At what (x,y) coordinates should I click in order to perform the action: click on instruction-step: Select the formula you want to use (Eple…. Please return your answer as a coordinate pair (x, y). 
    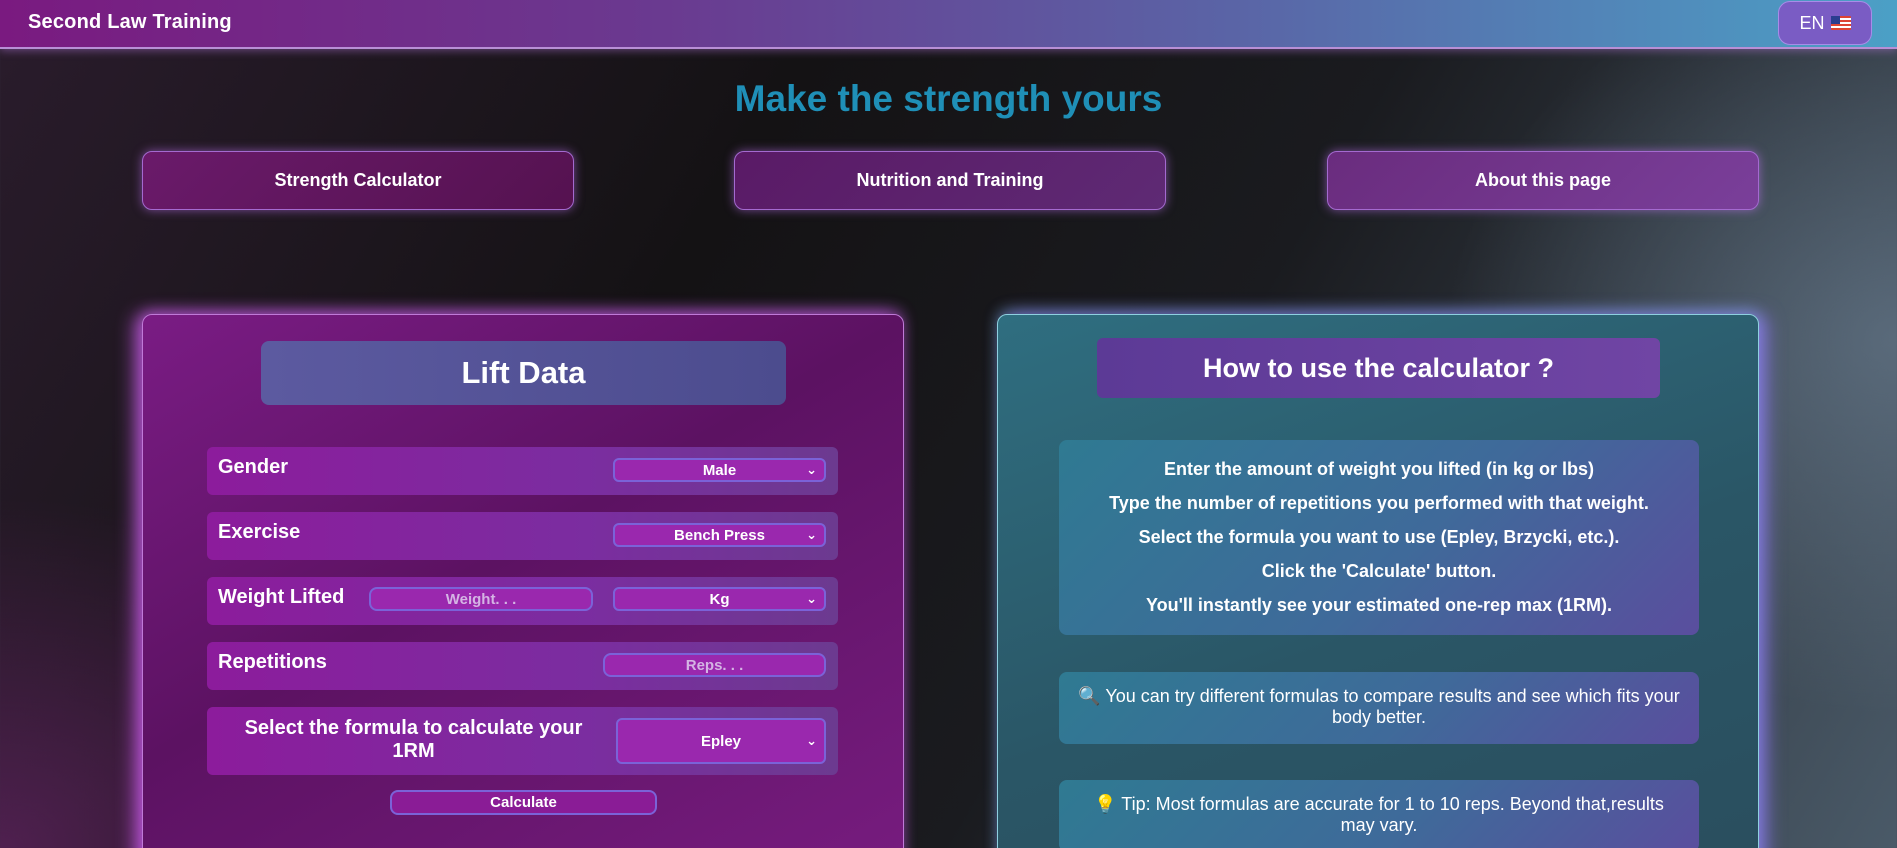
    Looking at the image, I should click on (1379, 537).